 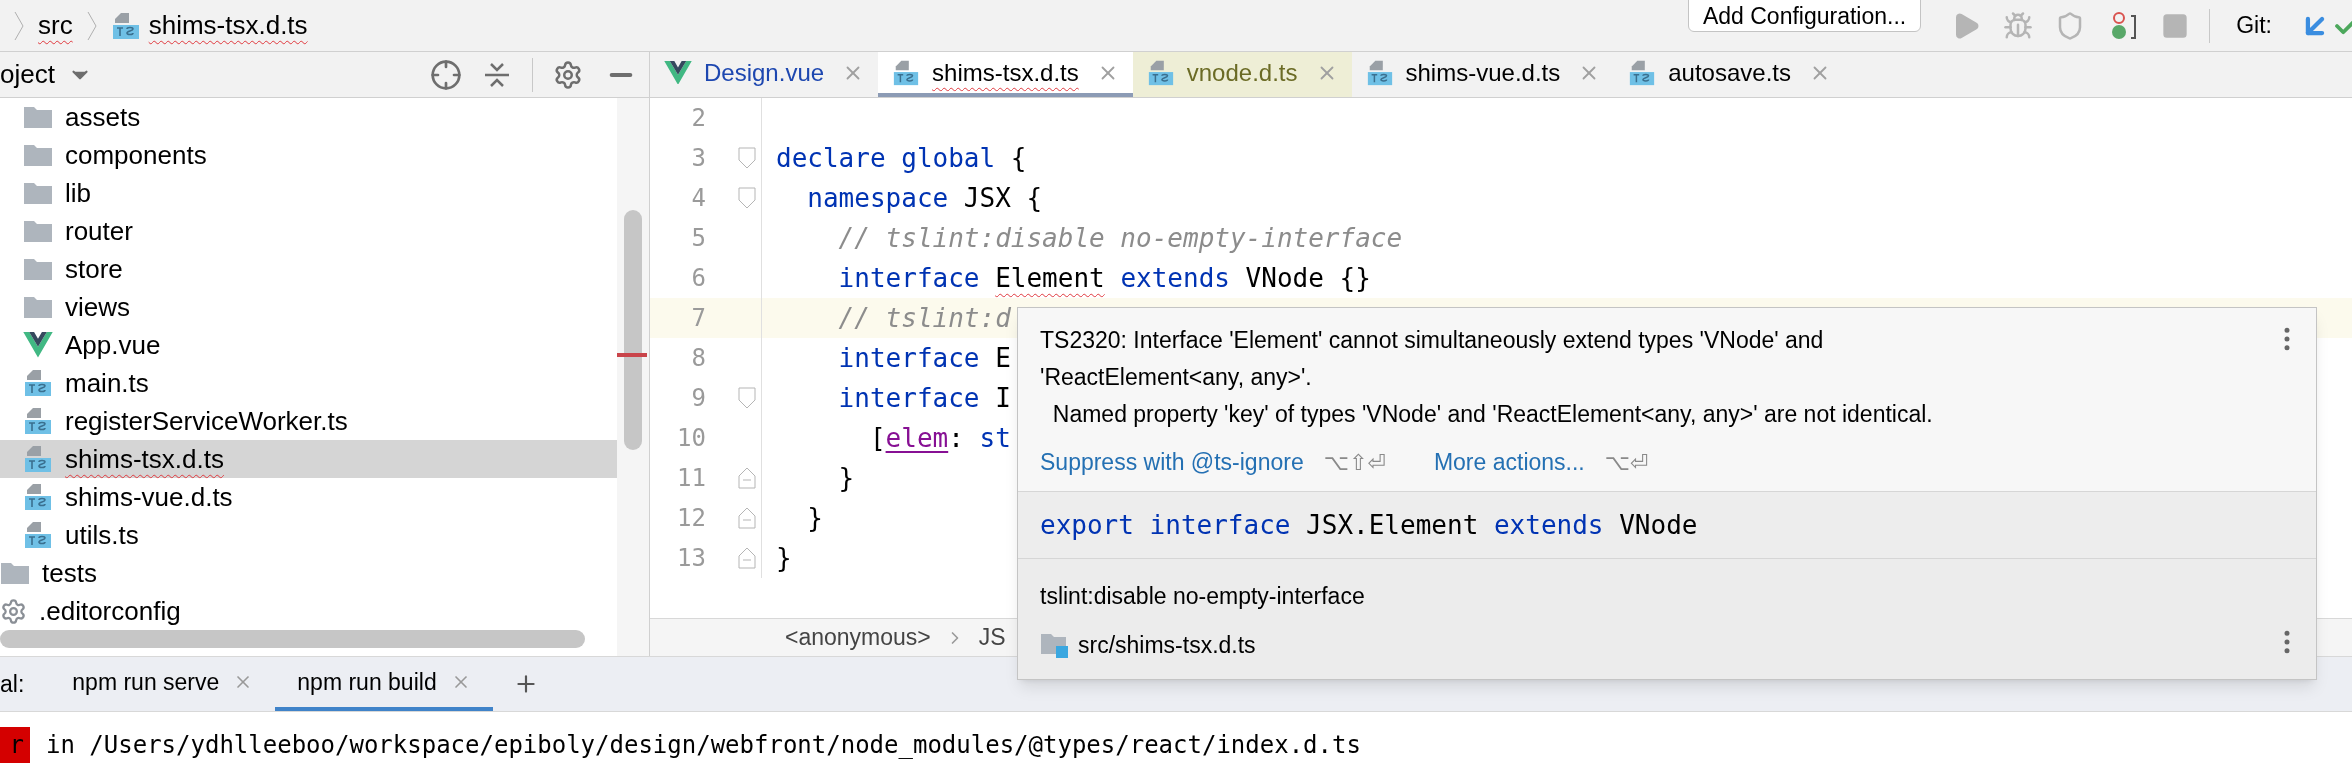 What do you see at coordinates (1203, 596) in the screenshot?
I see `doc-text: tslint:disable no-empty-interface` at bounding box center [1203, 596].